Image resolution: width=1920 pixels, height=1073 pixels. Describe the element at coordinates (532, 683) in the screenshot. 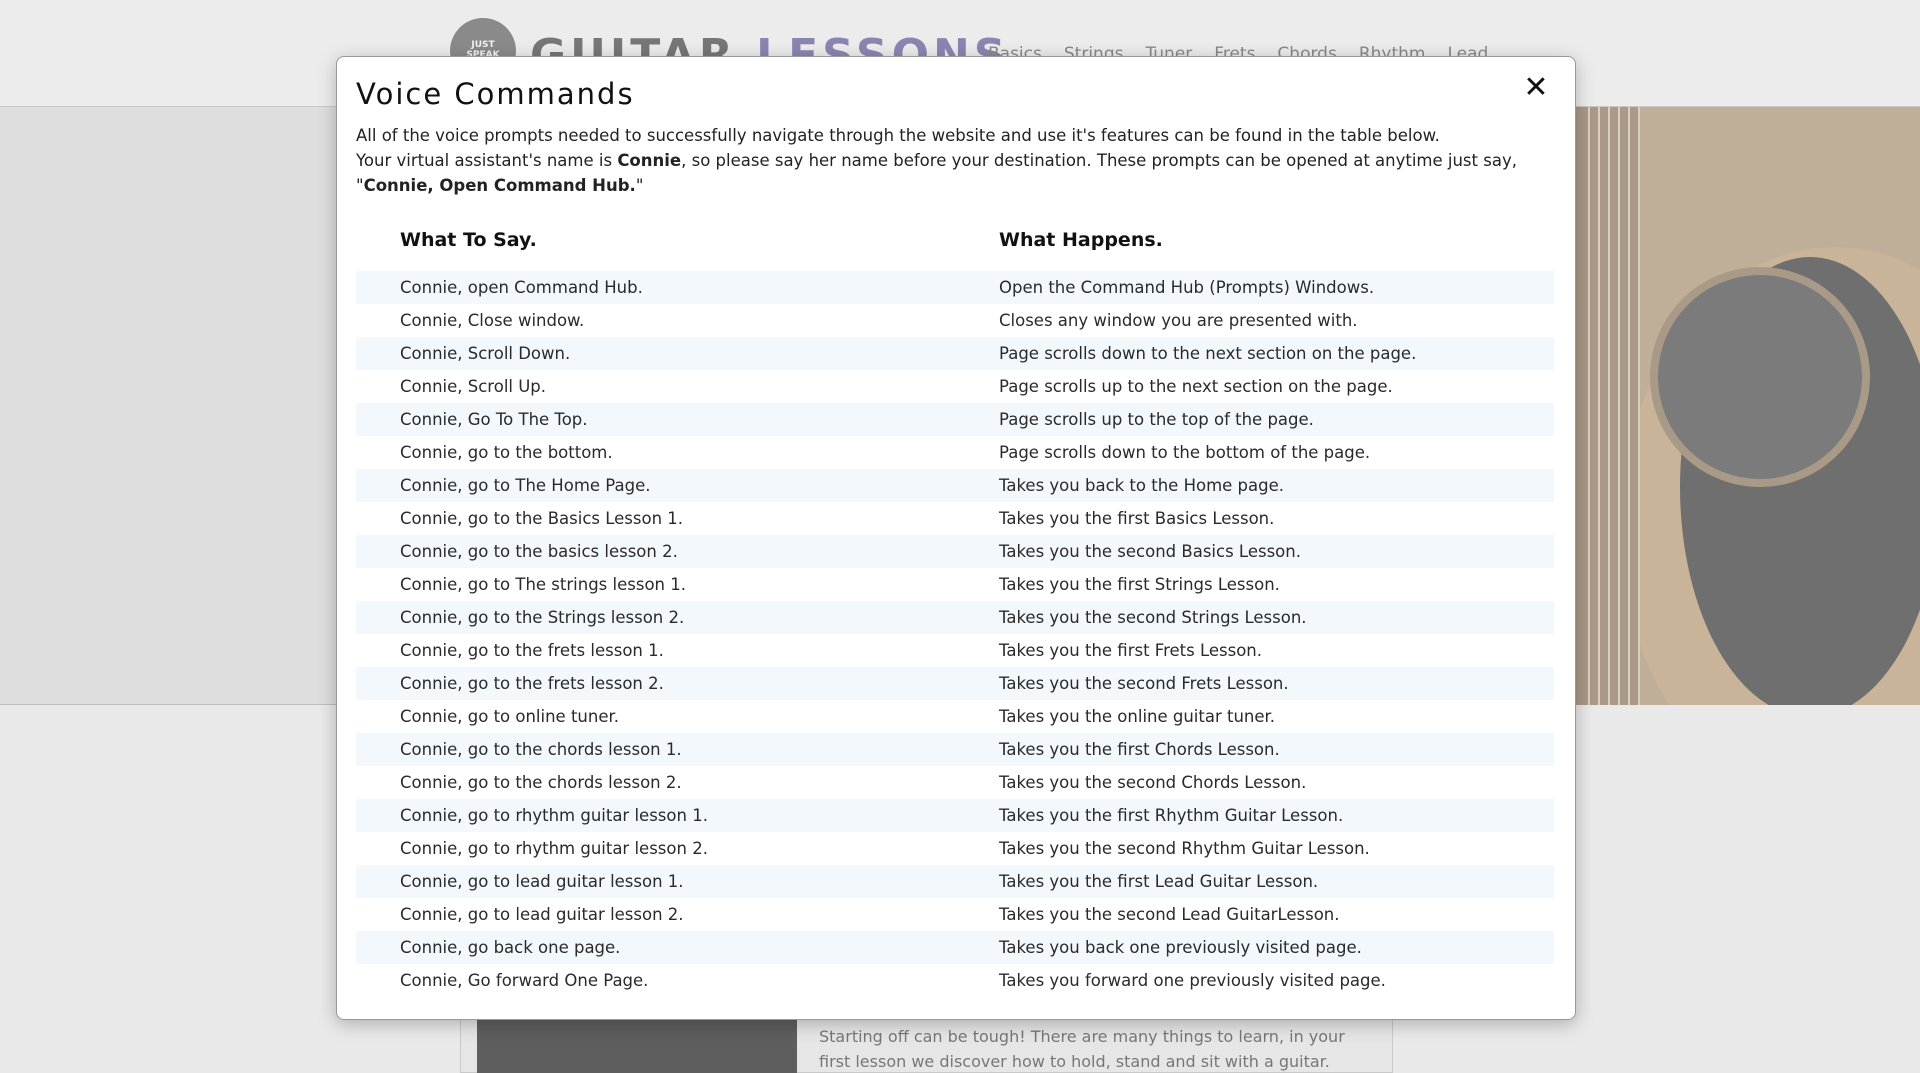

I see `command-phrase: Connie, go to the frets lesson 2.` at that location.